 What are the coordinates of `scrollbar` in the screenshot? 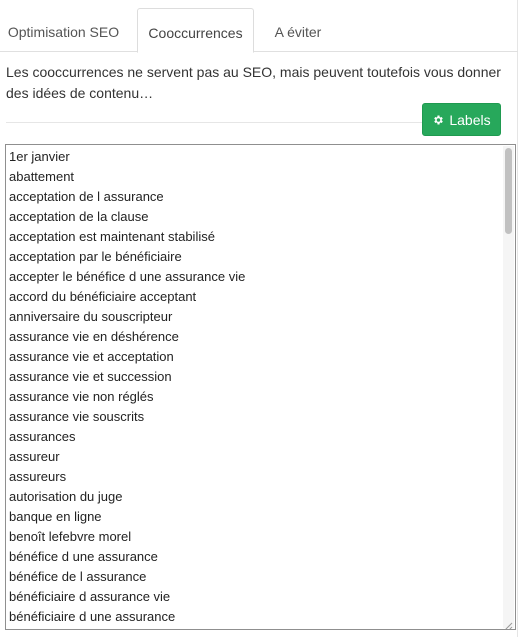 It's located at (508, 387).